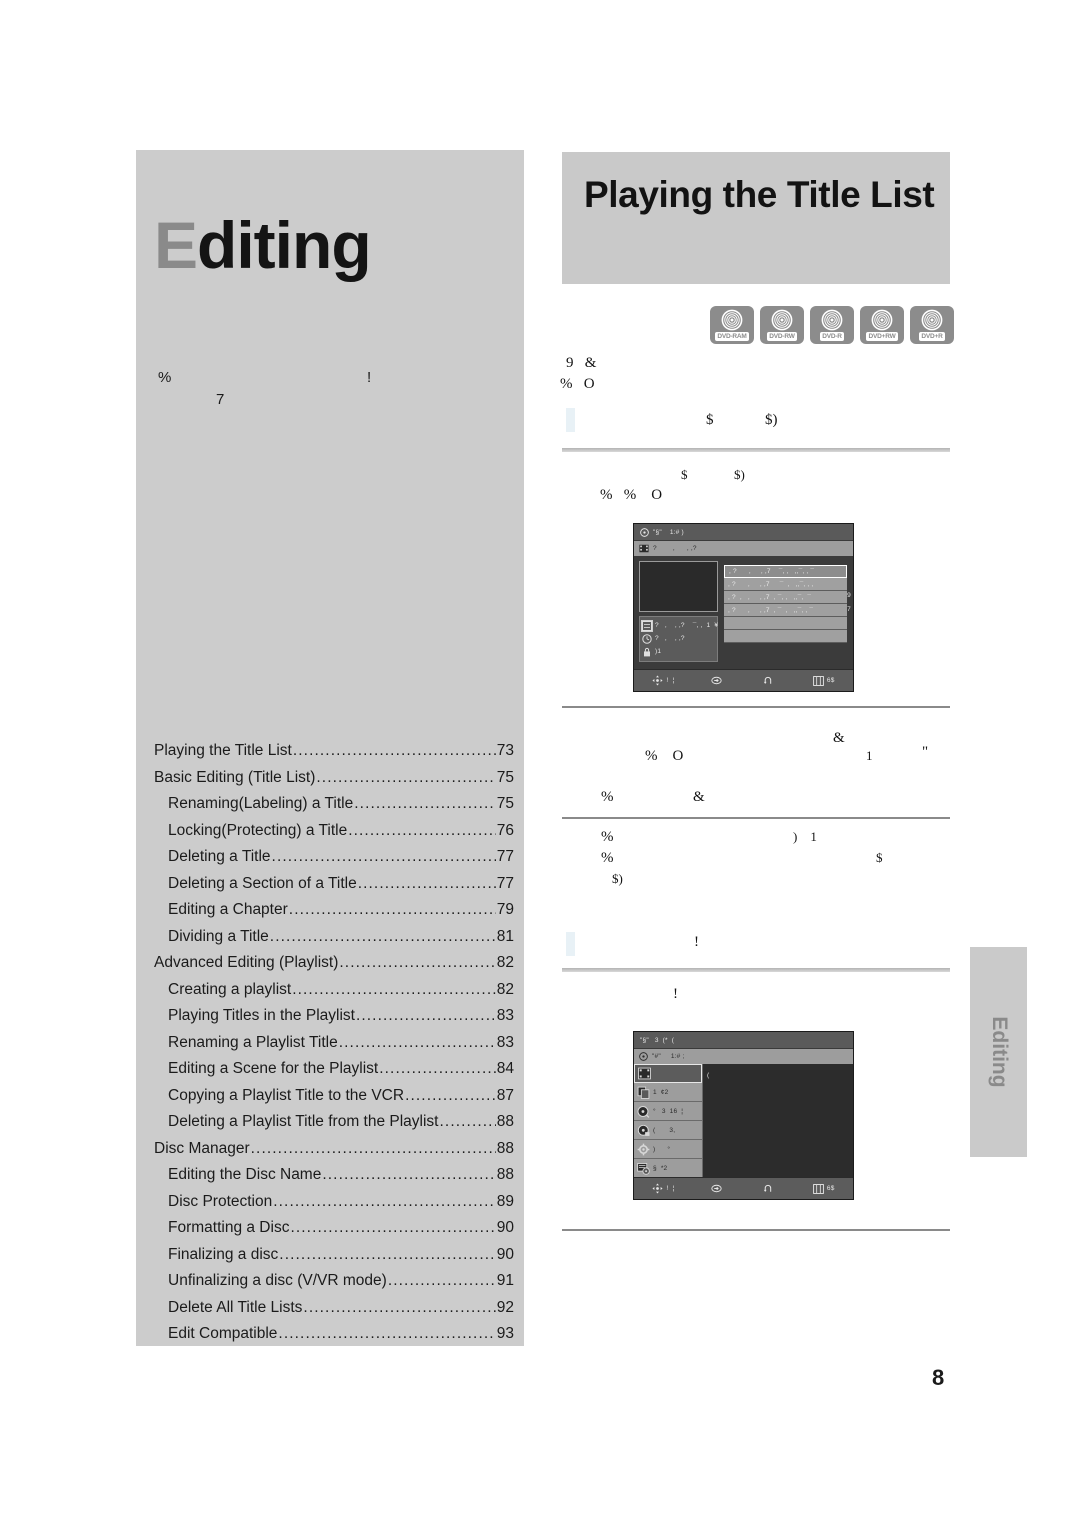 This screenshot has height=1521, width=1080. What do you see at coordinates (668, 1092) in the screenshot?
I see `osd2-menu-item: 1 ¢2` at bounding box center [668, 1092].